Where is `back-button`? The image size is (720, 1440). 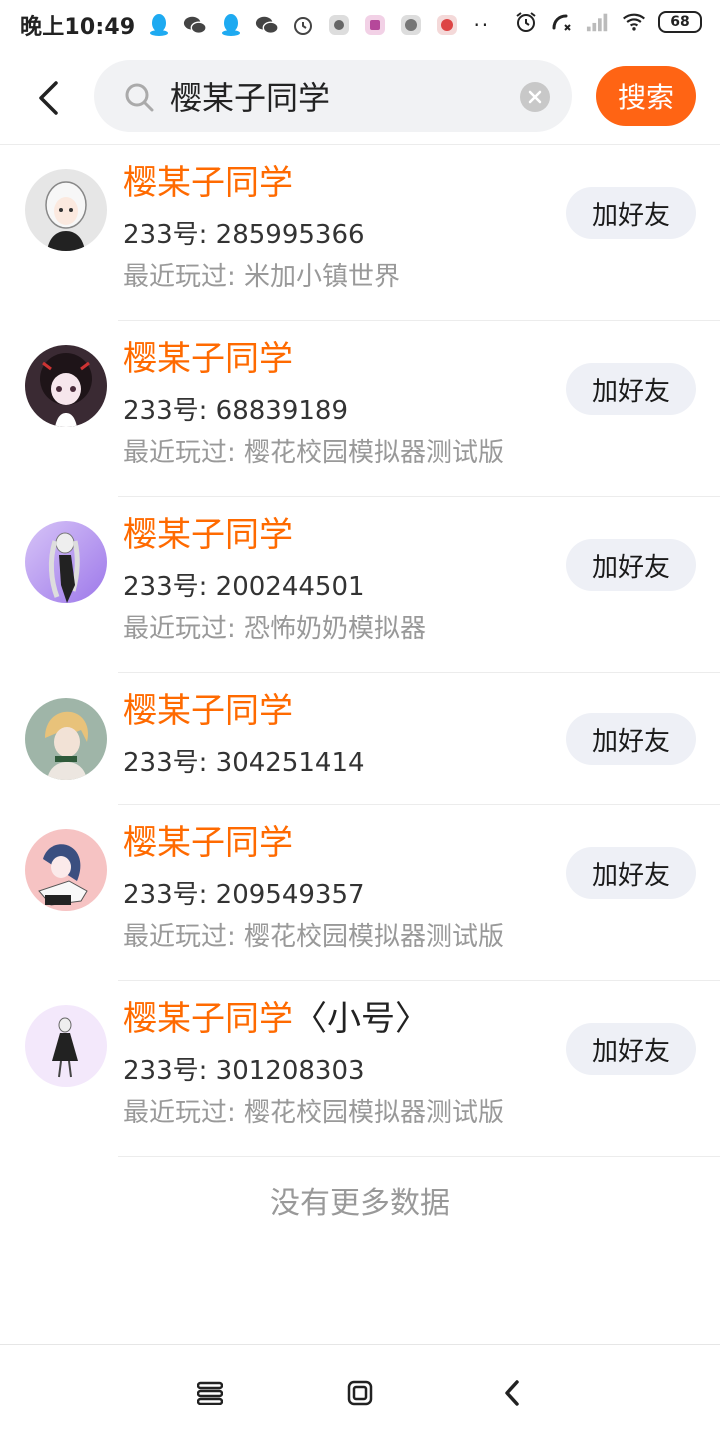
back-button is located at coordinates (48, 98).